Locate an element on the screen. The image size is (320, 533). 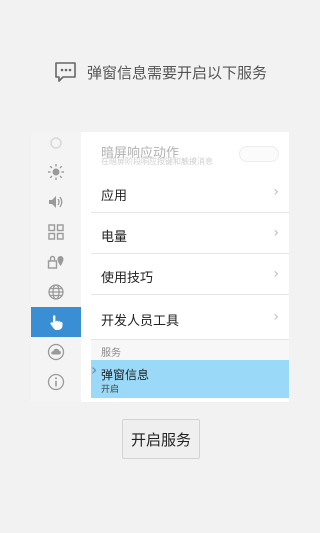
sidebar-cloud-item is located at coordinates (56, 352).